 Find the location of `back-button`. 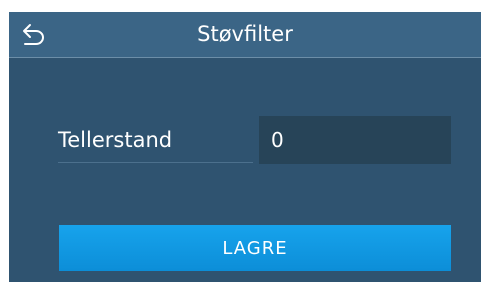

back-button is located at coordinates (34, 35).